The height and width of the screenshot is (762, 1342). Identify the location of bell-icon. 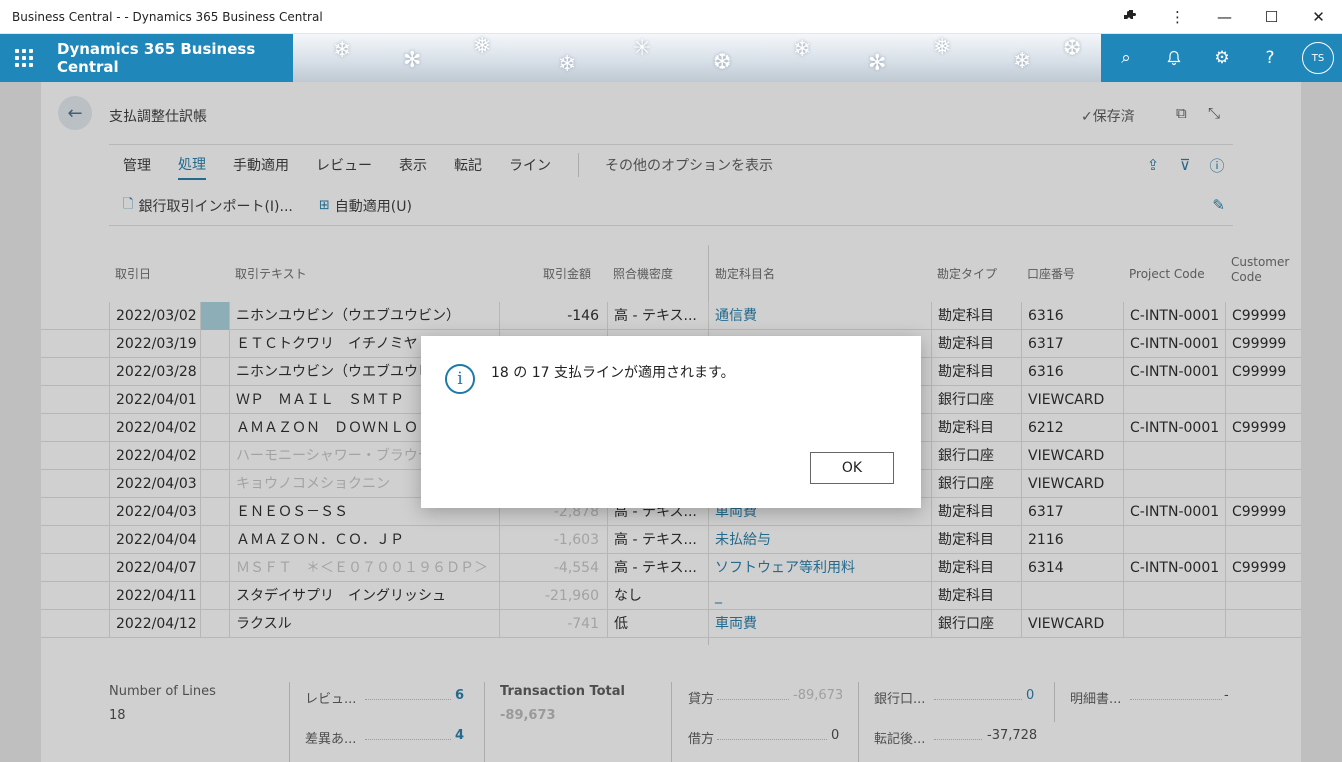
(1174, 58).